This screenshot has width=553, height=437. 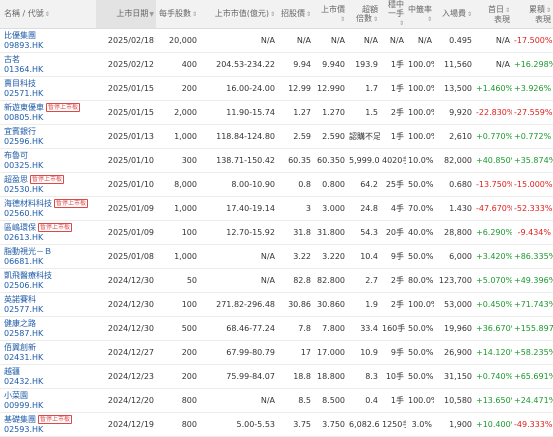 I want to click on stock-name-link: 超盈思, so click(x=16, y=179).